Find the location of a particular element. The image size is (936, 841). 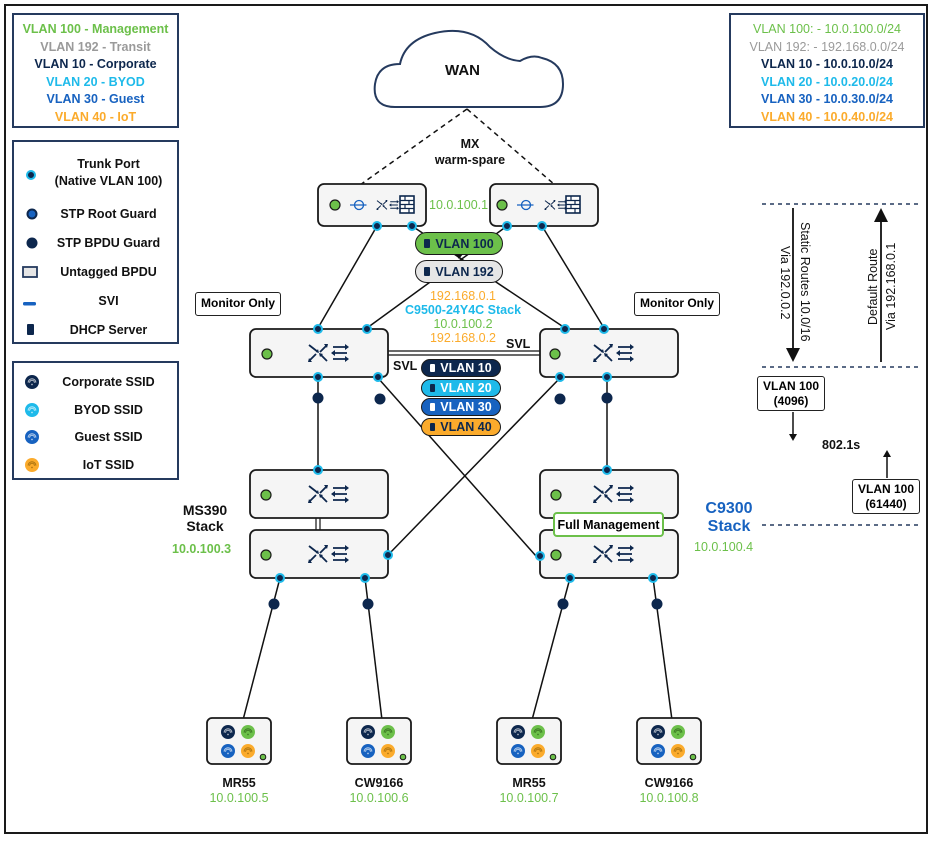

svi-vlan-pill: VLAN 20 is located at coordinates (461, 387).